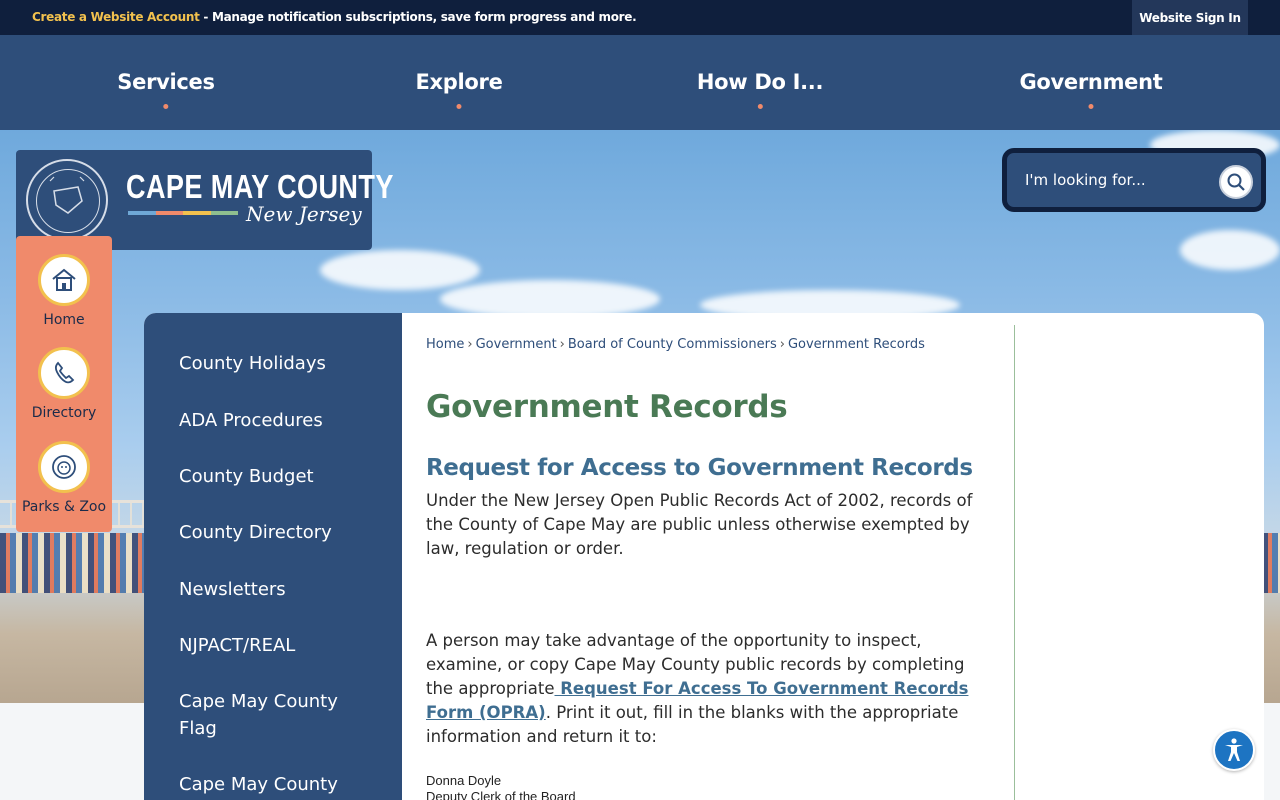 The width and height of the screenshot is (1280, 800). Describe the element at coordinates (1190, 17) in the screenshot. I see `sign-in-button: Website Sign In` at that location.